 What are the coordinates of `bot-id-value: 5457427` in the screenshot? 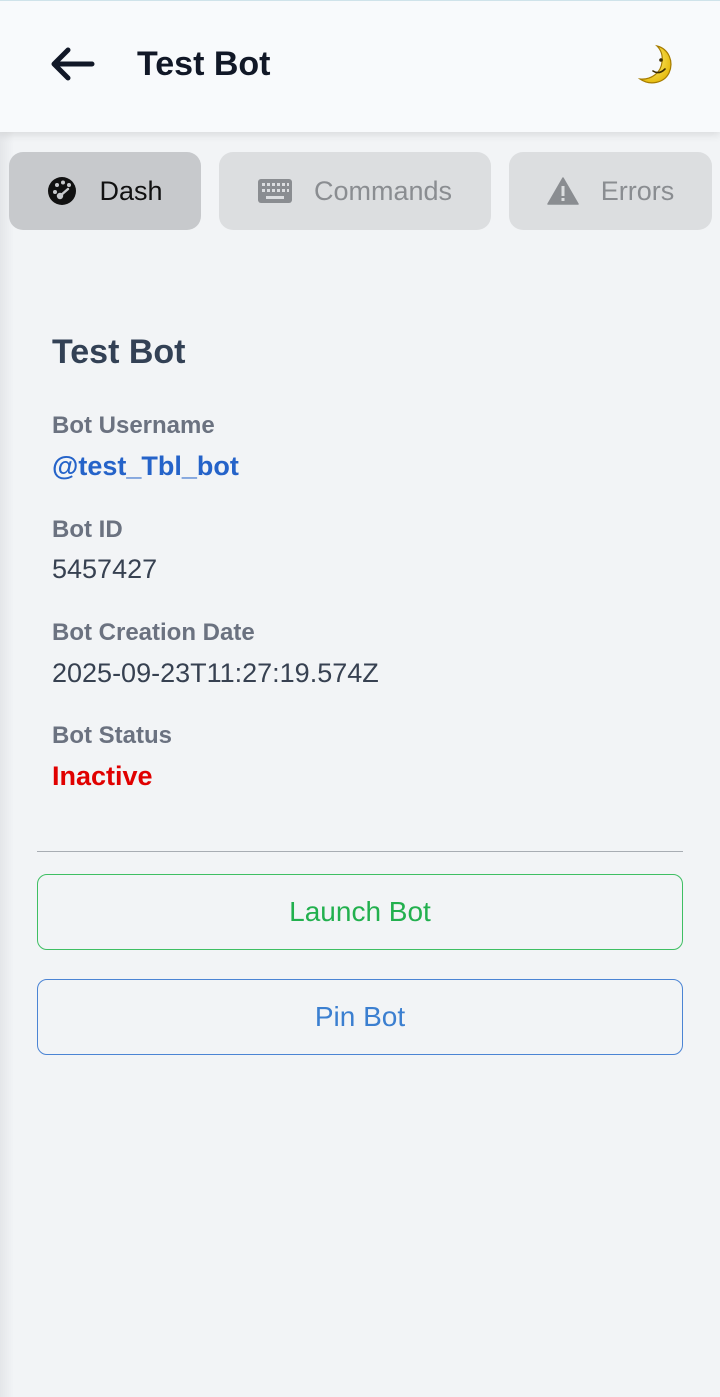 It's located at (105, 569).